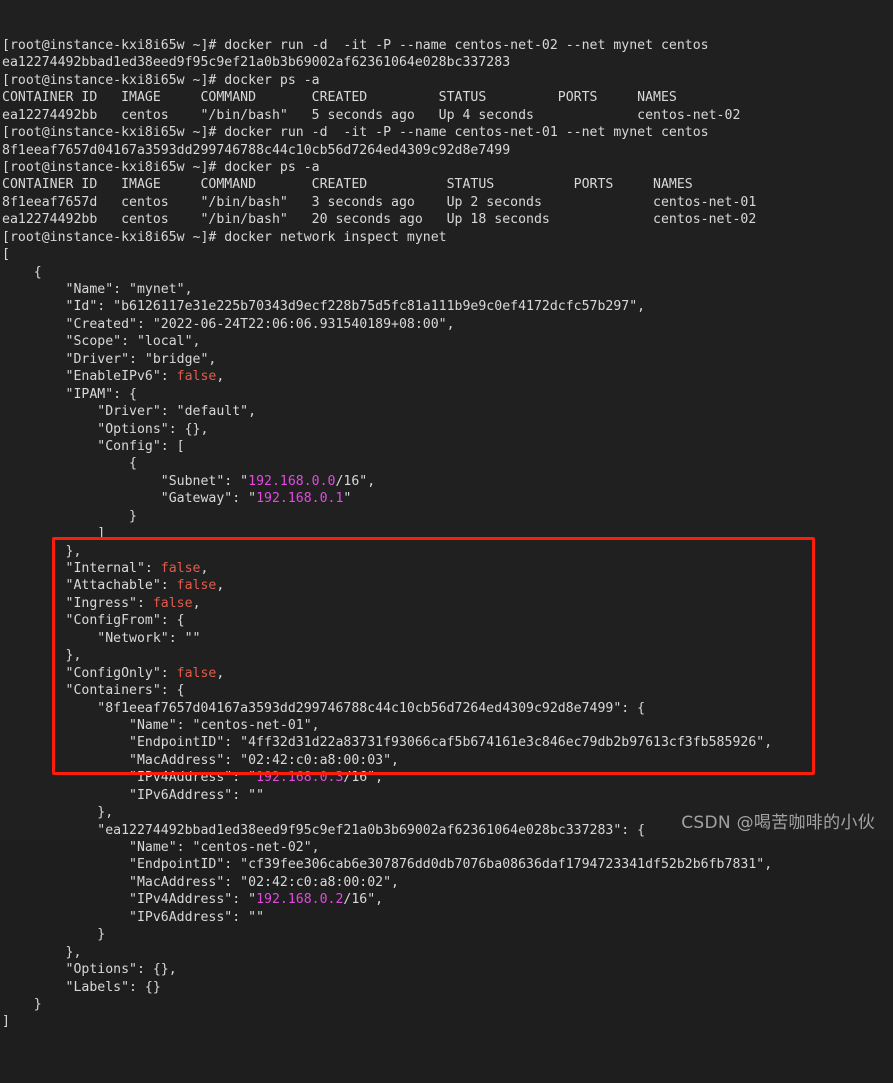  I want to click on terminal-line: "Network": "", so click(447, 638).